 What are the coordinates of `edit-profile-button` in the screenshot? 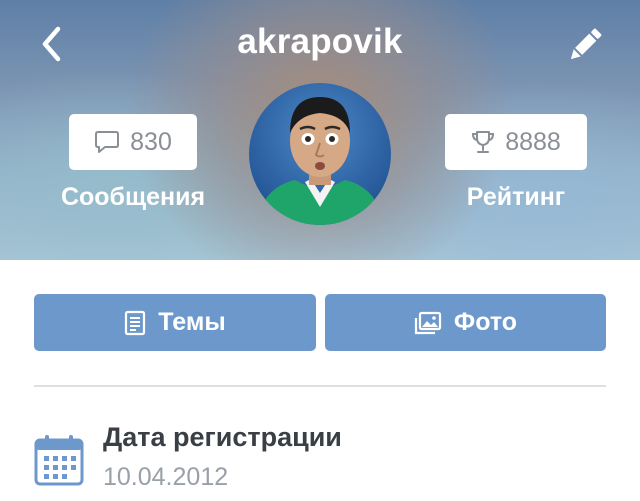 It's located at (585, 45).